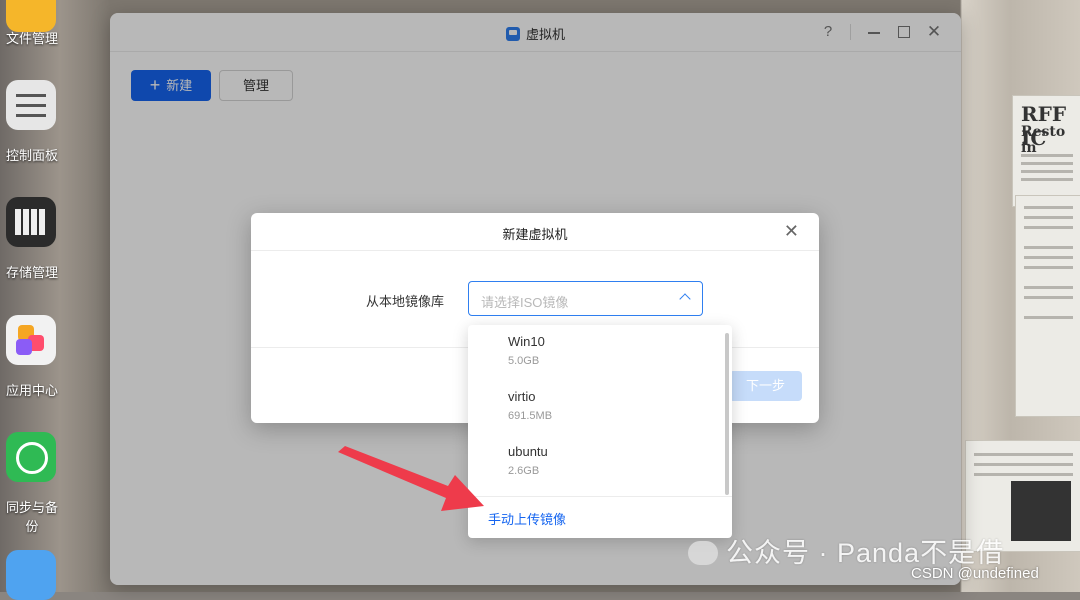  Describe the element at coordinates (865, 553) in the screenshot. I see `watermark-text: 公众号 · Panda不是借` at that location.